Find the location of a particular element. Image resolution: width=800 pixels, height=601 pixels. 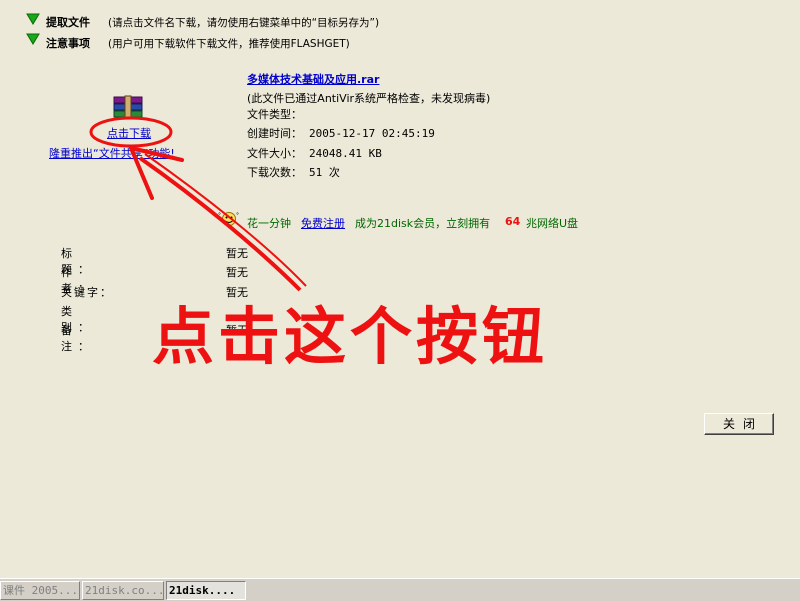

created-time-value: 2005-12-17 02:45:19 is located at coordinates (372, 133).